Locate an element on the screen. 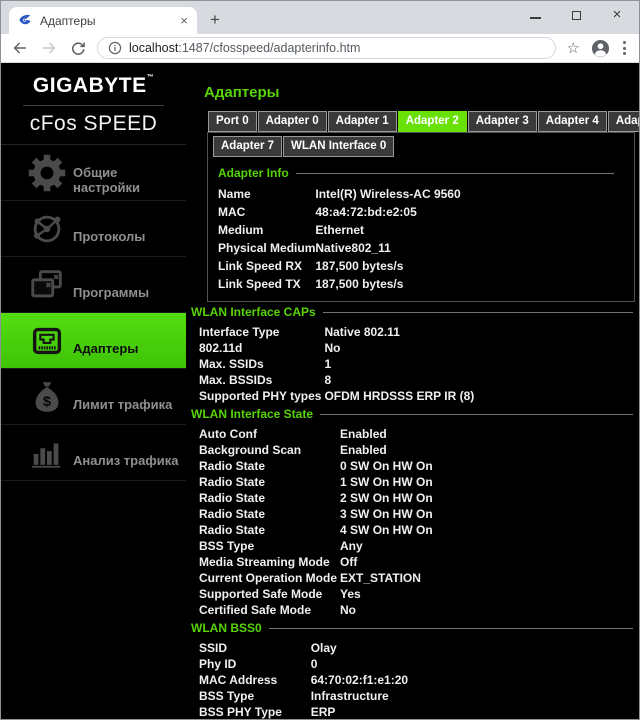  browser-menu-icon is located at coordinates (624, 48).